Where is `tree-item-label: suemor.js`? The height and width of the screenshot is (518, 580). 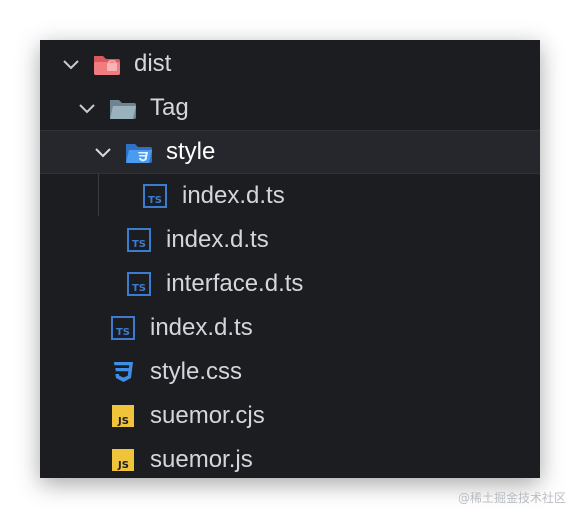
tree-item-label: suemor.js is located at coordinates (201, 459).